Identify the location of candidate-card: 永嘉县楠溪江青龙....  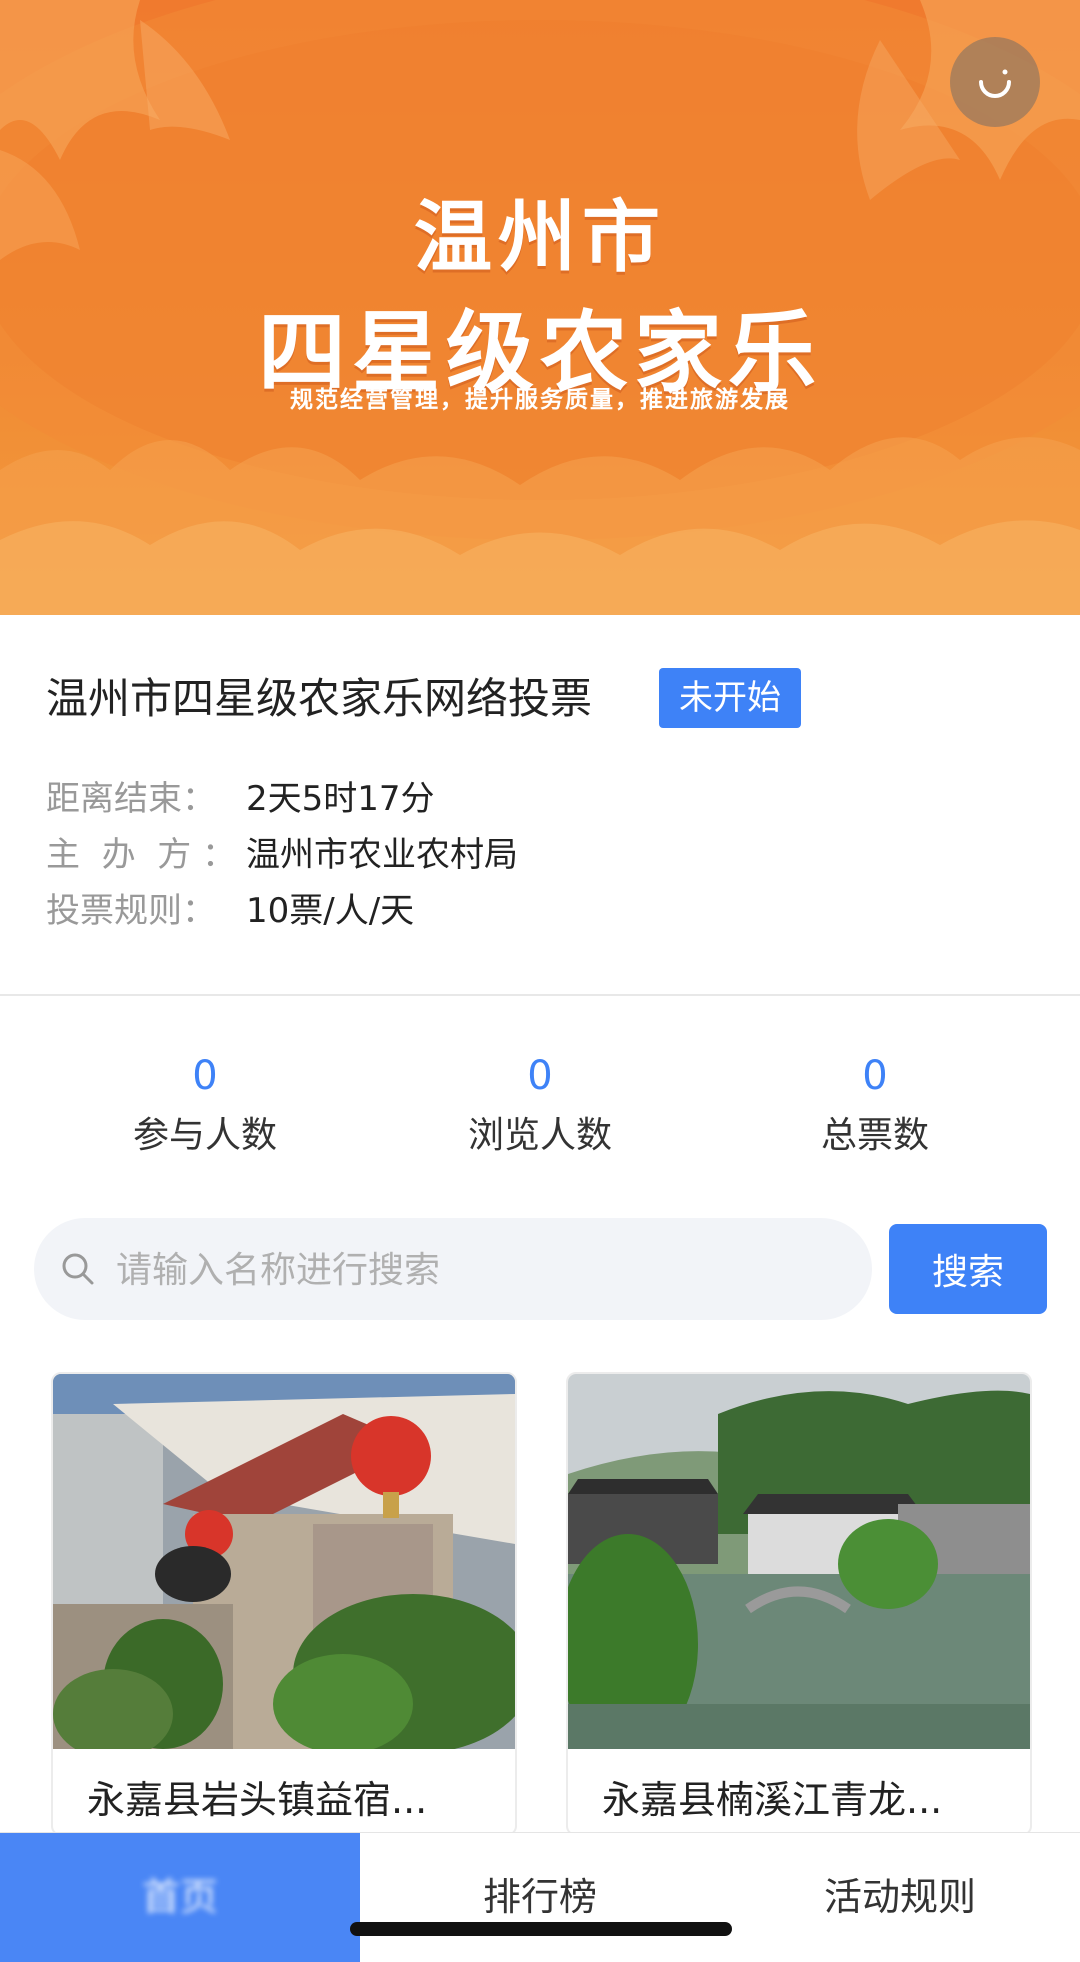
(799, 1604).